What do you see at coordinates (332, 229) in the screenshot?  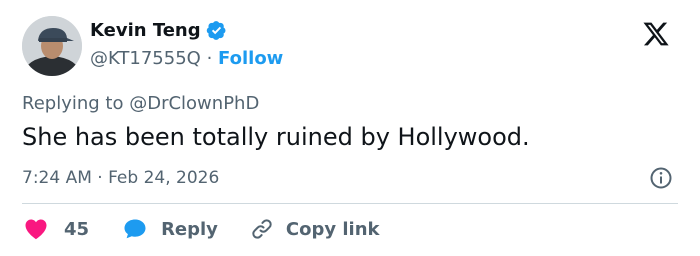 I see `copy-link-label: Copy link` at bounding box center [332, 229].